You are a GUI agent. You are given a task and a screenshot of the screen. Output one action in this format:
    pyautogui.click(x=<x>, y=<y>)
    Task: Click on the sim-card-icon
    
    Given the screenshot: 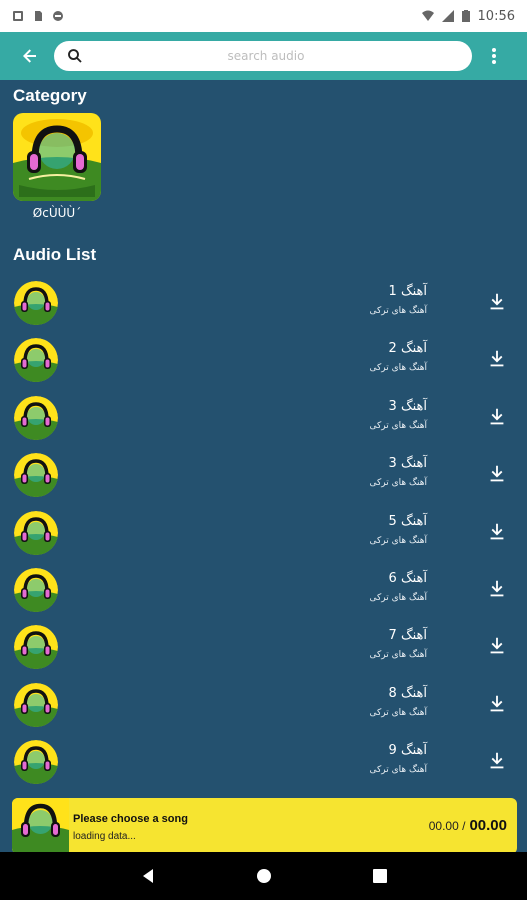 What is the action you would take?
    pyautogui.click(x=38, y=16)
    